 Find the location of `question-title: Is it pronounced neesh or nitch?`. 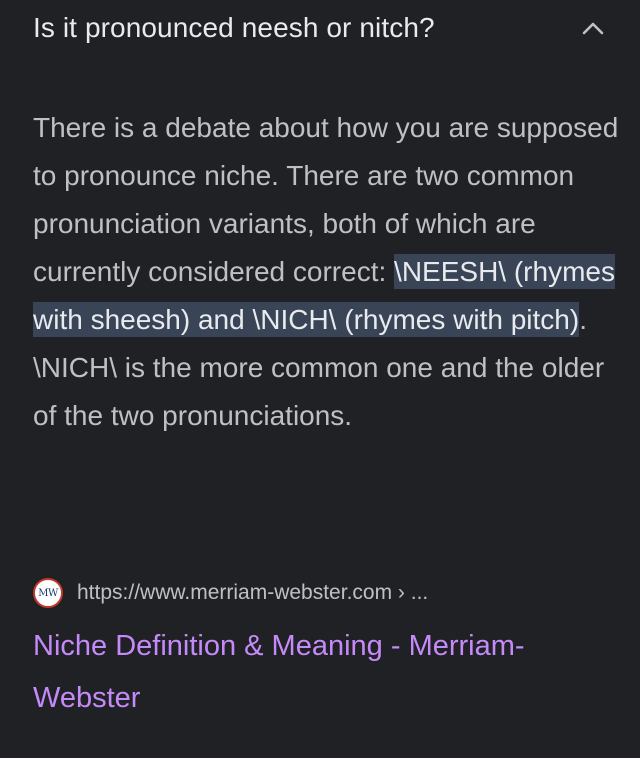

question-title: Is it pronounced neesh or nitch? is located at coordinates (234, 27).